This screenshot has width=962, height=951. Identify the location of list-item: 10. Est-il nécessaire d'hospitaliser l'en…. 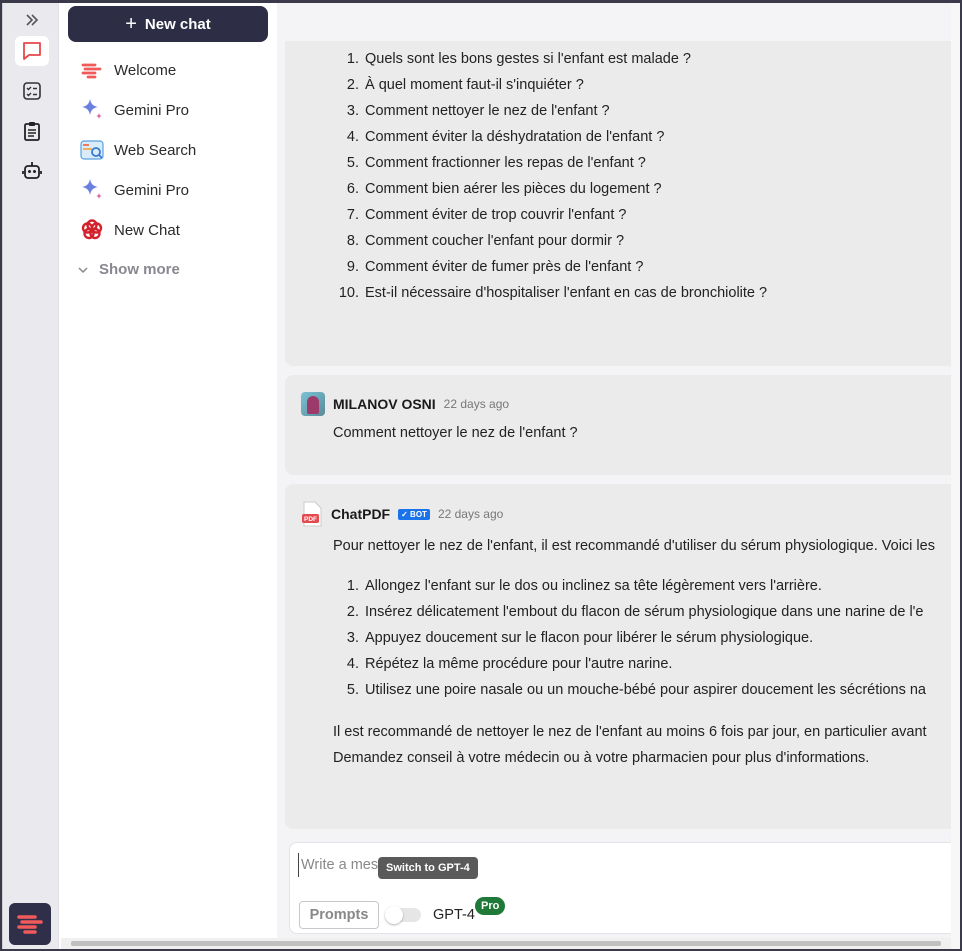
(553, 293).